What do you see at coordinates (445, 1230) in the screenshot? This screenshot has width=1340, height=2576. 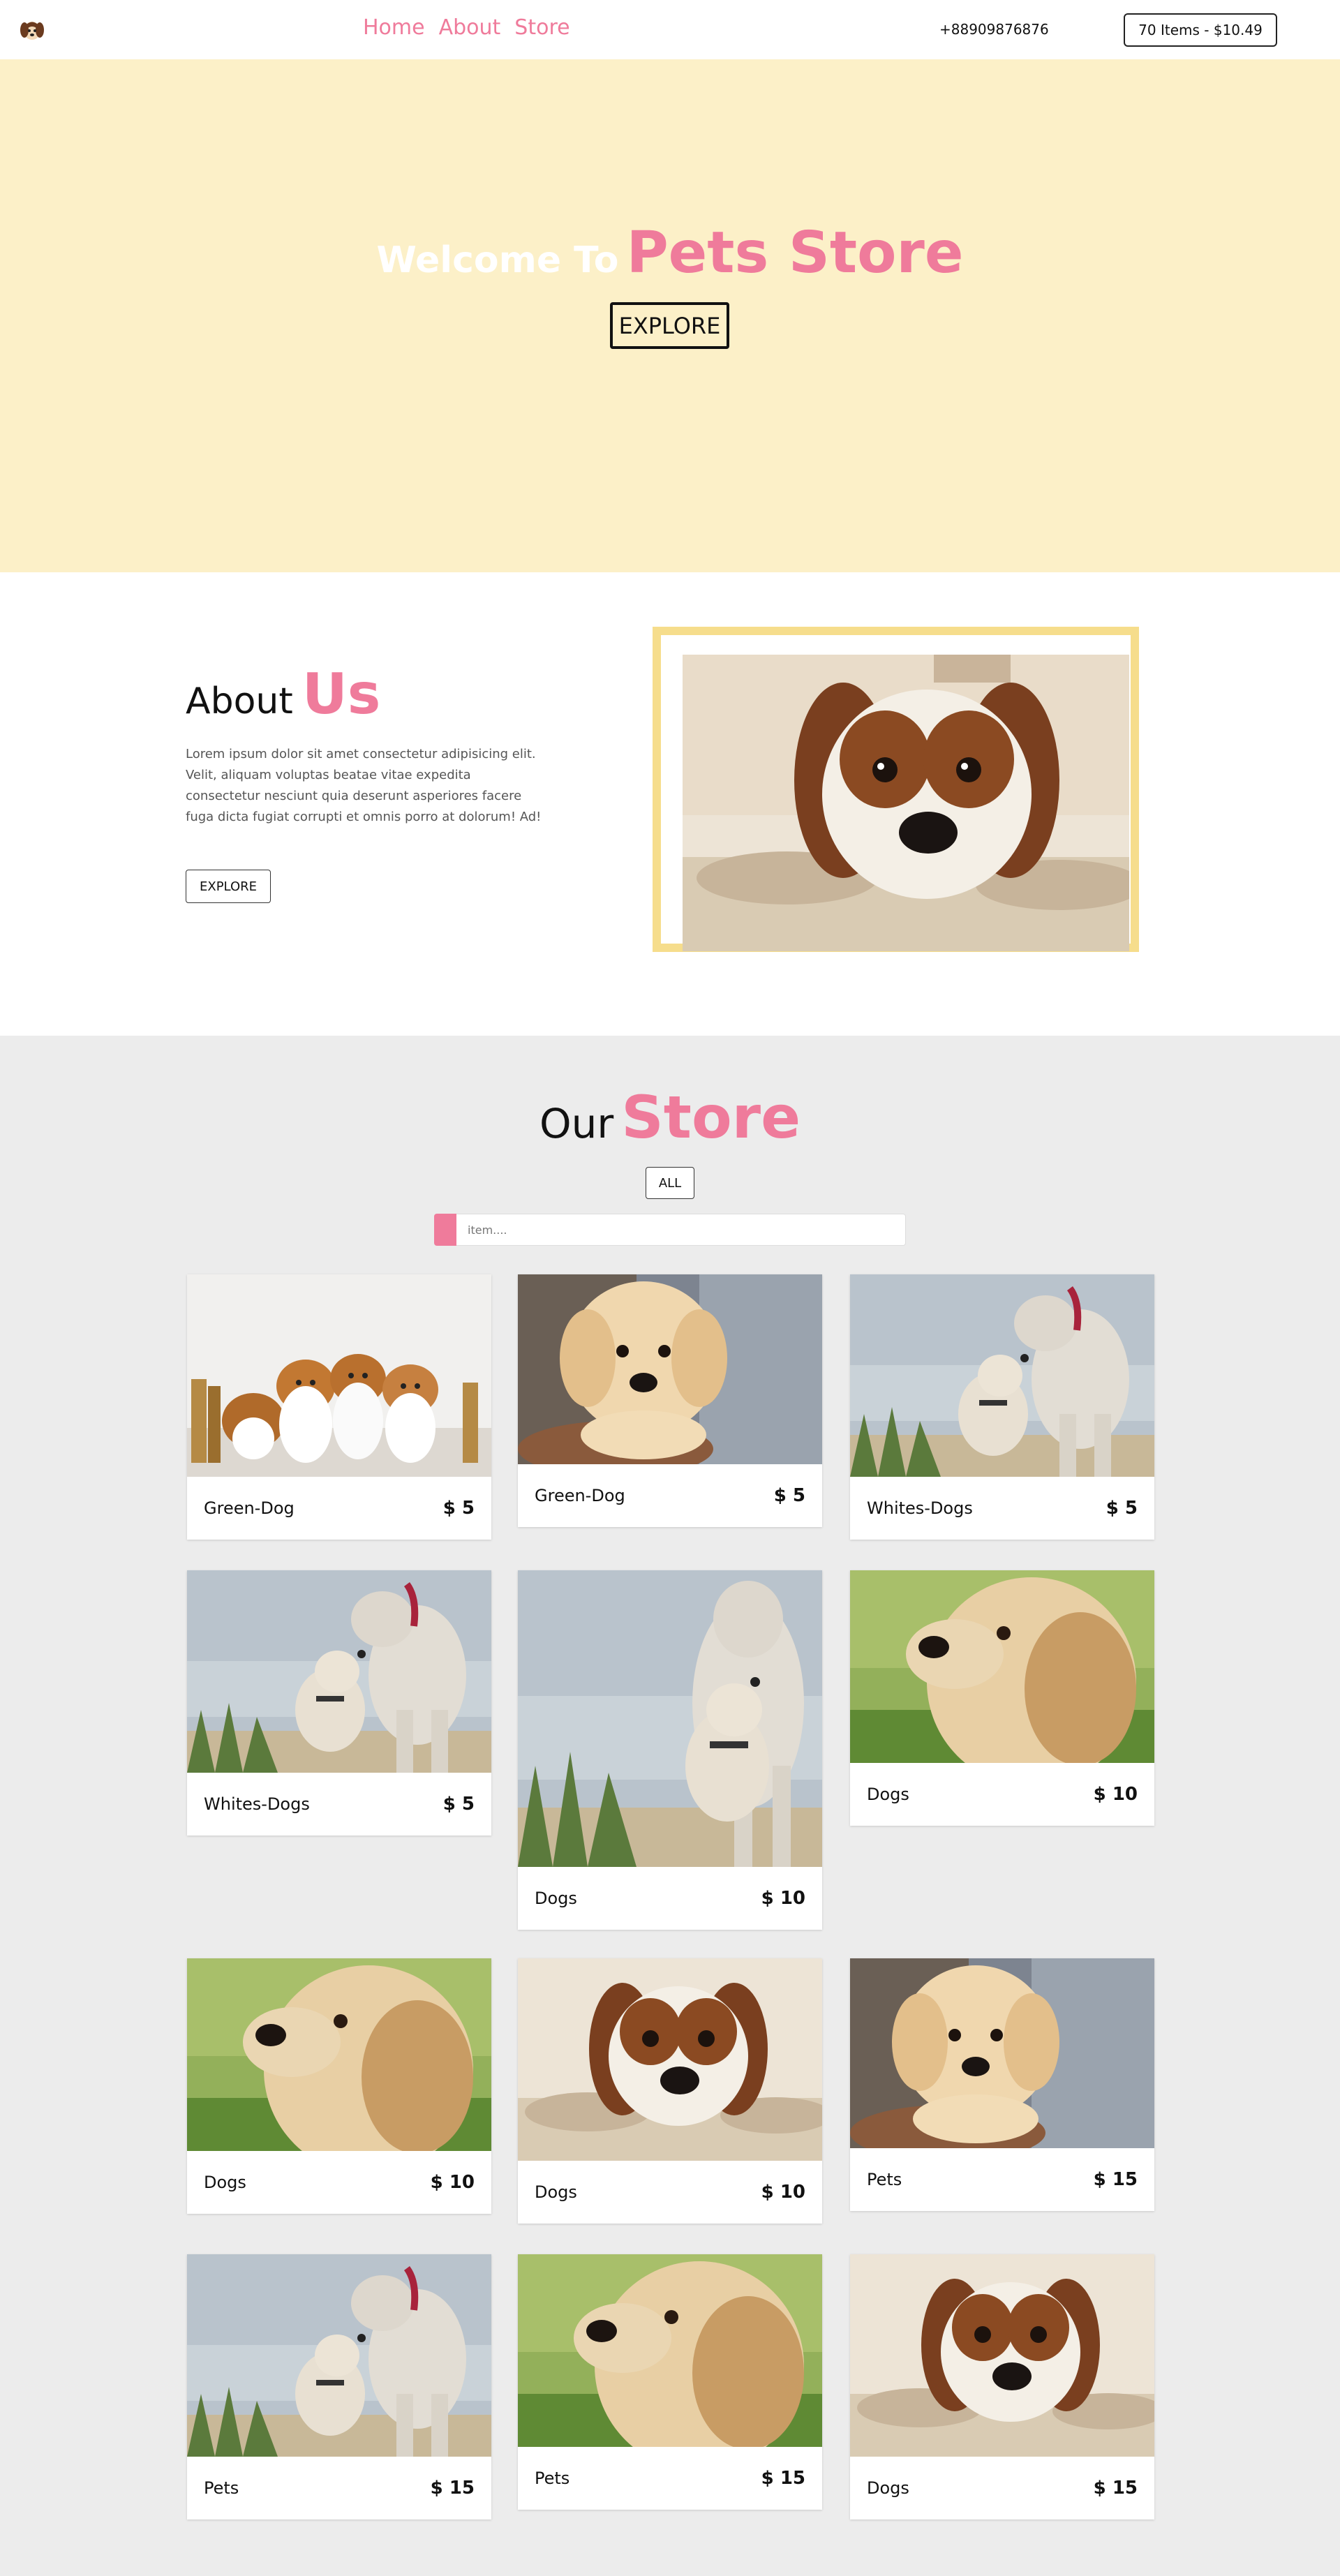 I see `search-icon` at bounding box center [445, 1230].